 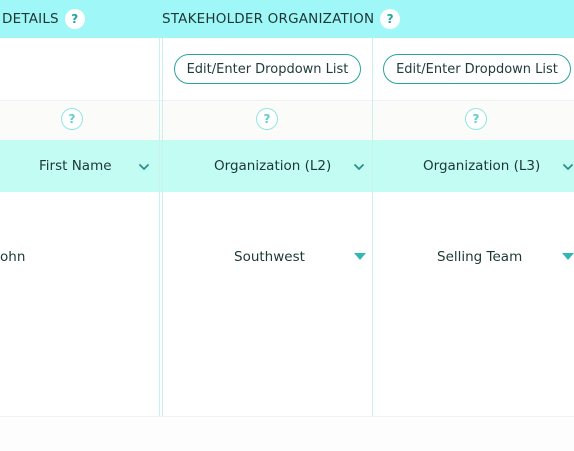 I want to click on cell-first-name: ohn, so click(x=12, y=257).